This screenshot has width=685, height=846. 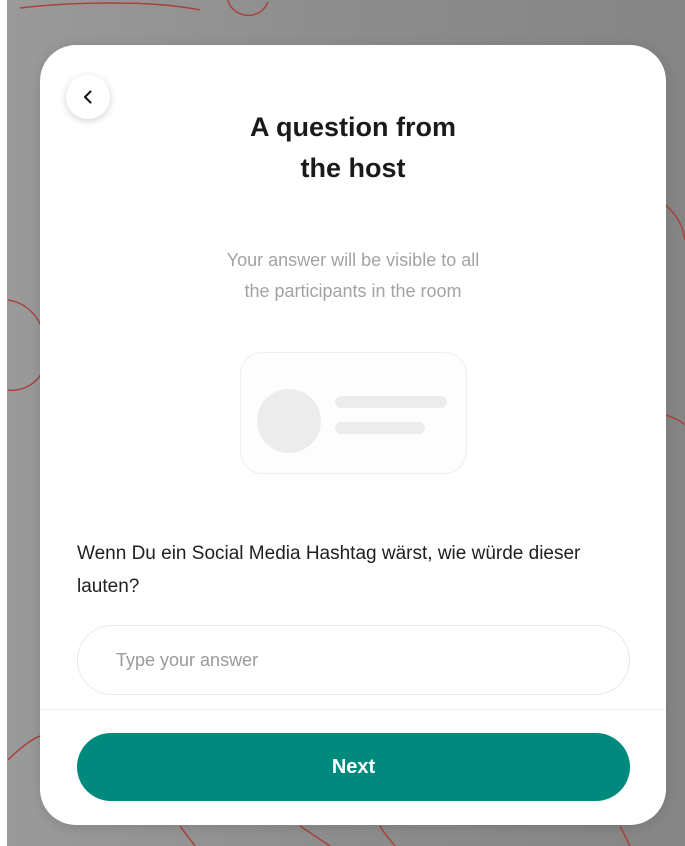 I want to click on illustration-avatar-placeholder, so click(x=289, y=421).